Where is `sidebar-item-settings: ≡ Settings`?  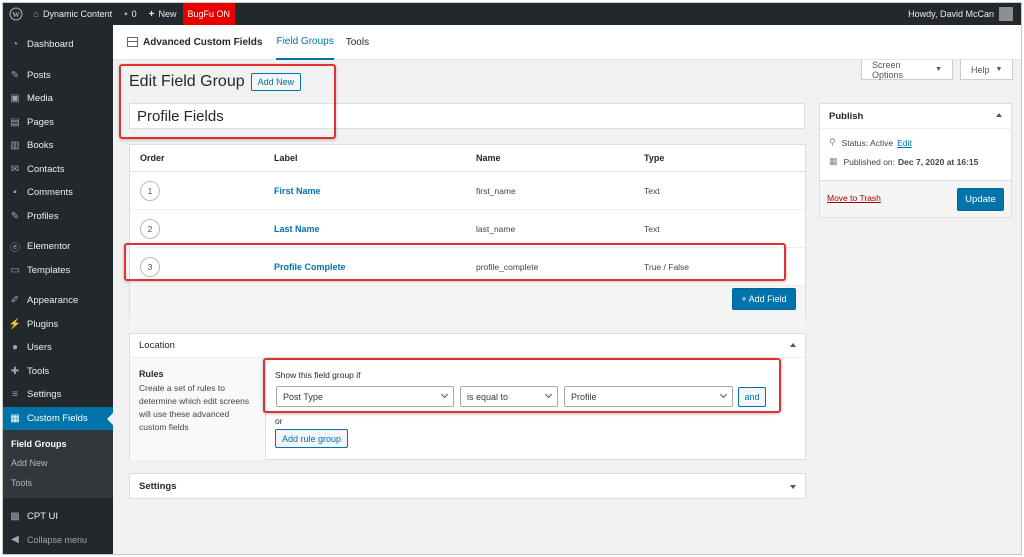
sidebar-item-settings: ≡ Settings is located at coordinates (58, 395).